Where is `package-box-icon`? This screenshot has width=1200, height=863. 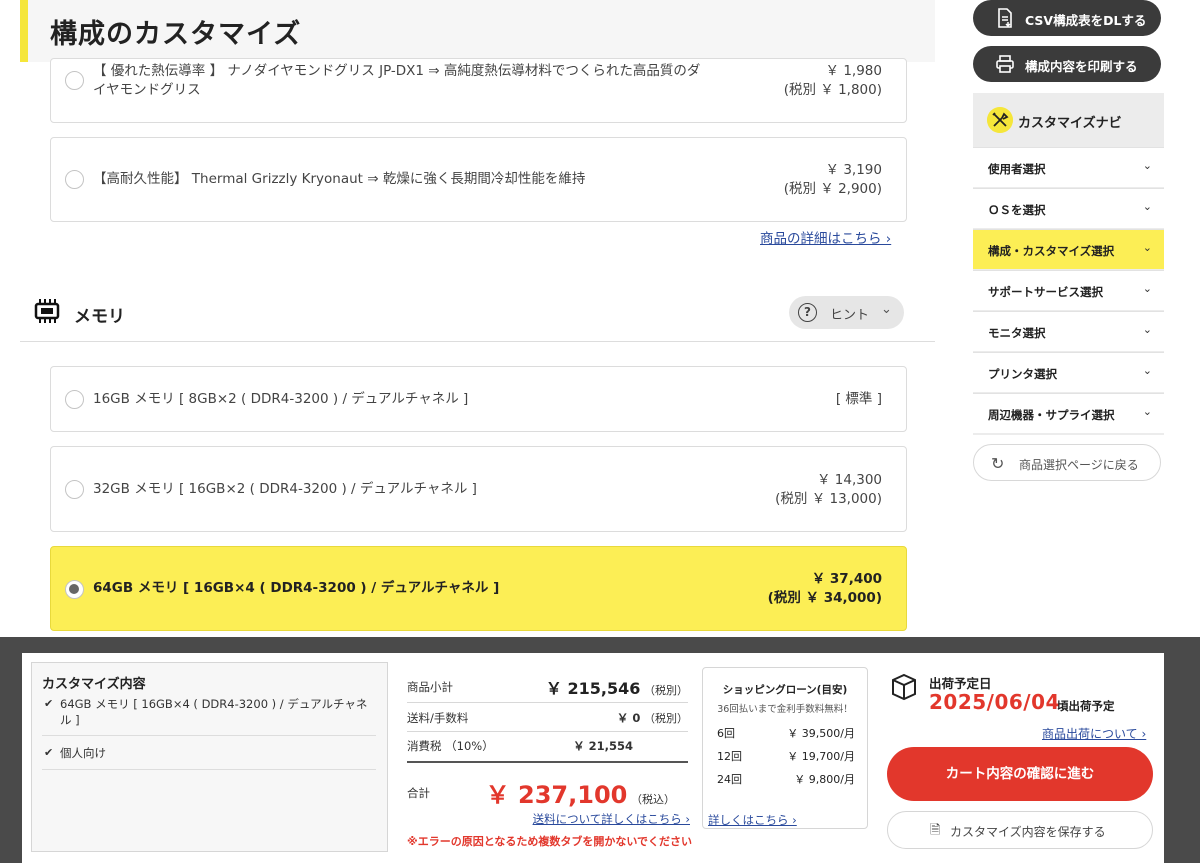
package-box-icon is located at coordinates (904, 687).